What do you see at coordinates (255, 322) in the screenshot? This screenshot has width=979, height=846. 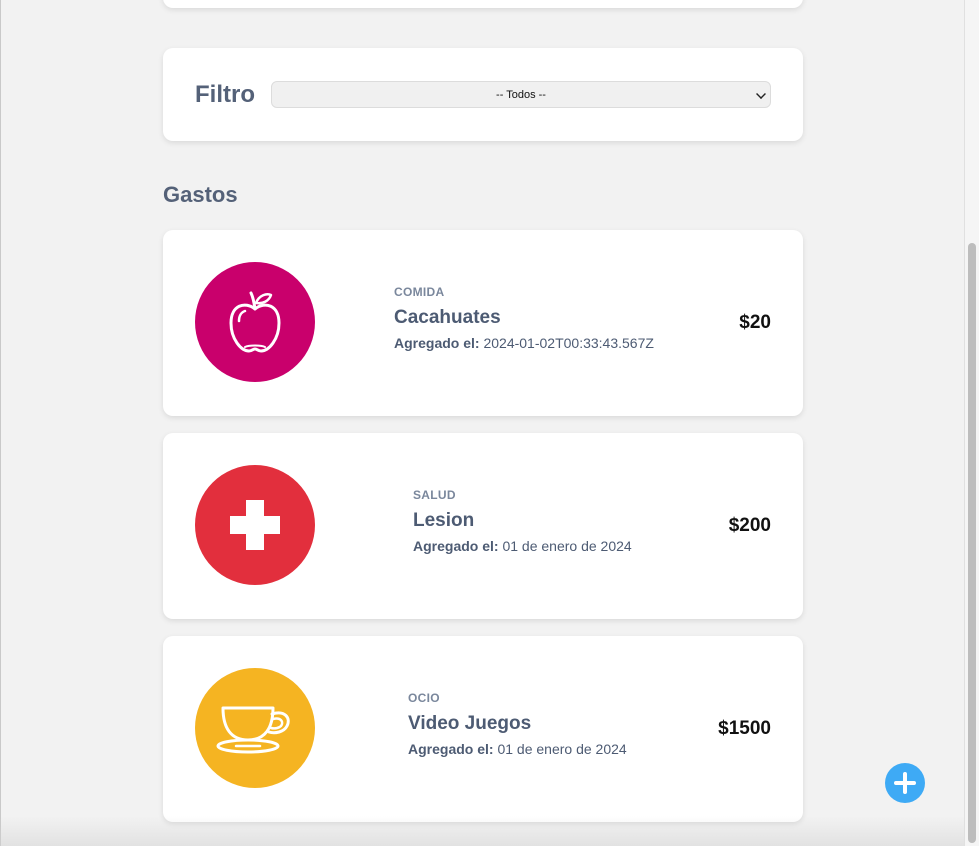 I see `apple-icon` at bounding box center [255, 322].